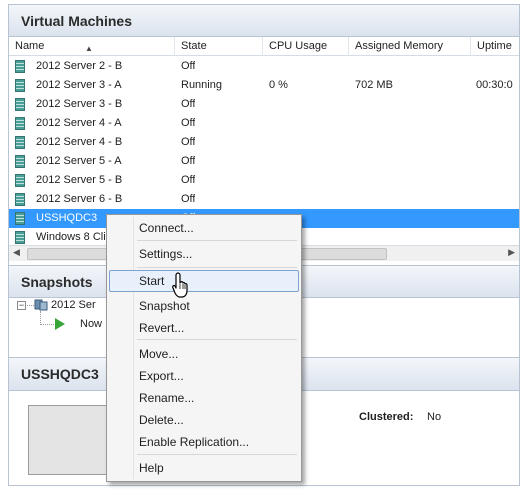 Image resolution: width=527 pixels, height=494 pixels. Describe the element at coordinates (79, 85) in the screenshot. I see `vm-name-cell: 2012 Server 3 - A` at that location.